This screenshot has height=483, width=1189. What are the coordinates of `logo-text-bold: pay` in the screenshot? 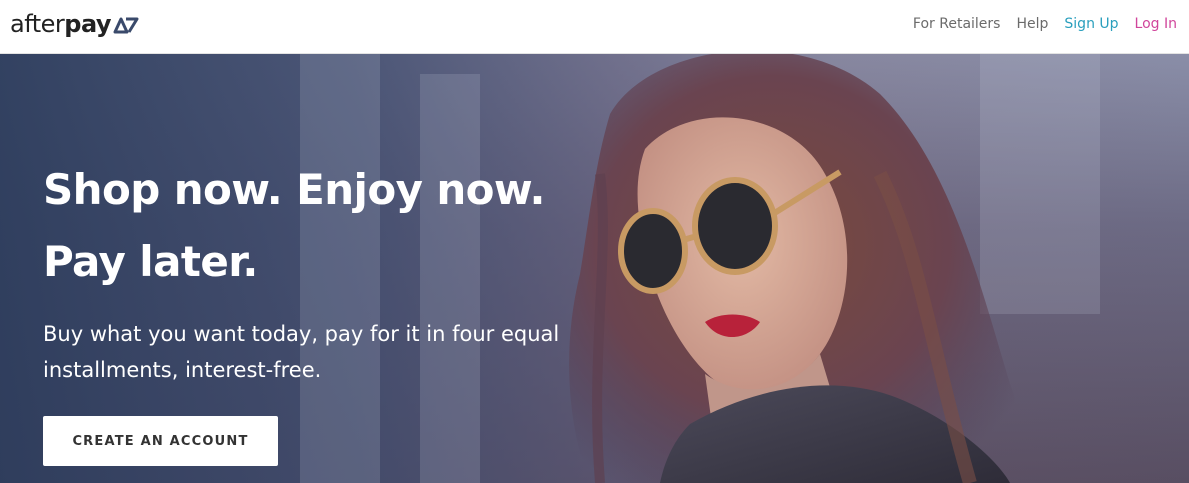 It's located at (88, 24).